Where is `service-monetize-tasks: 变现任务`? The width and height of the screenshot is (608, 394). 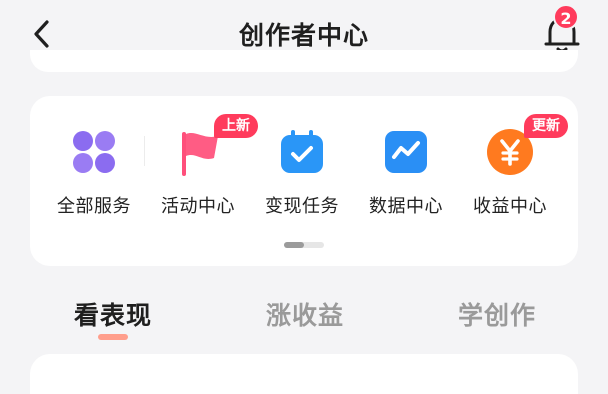 service-monetize-tasks: 变现任务 is located at coordinates (302, 169).